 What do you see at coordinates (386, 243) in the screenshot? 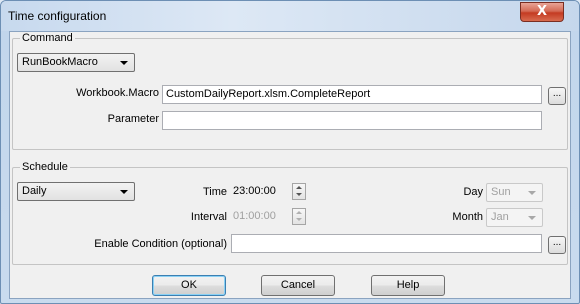
I see `enable-condition-input` at bounding box center [386, 243].